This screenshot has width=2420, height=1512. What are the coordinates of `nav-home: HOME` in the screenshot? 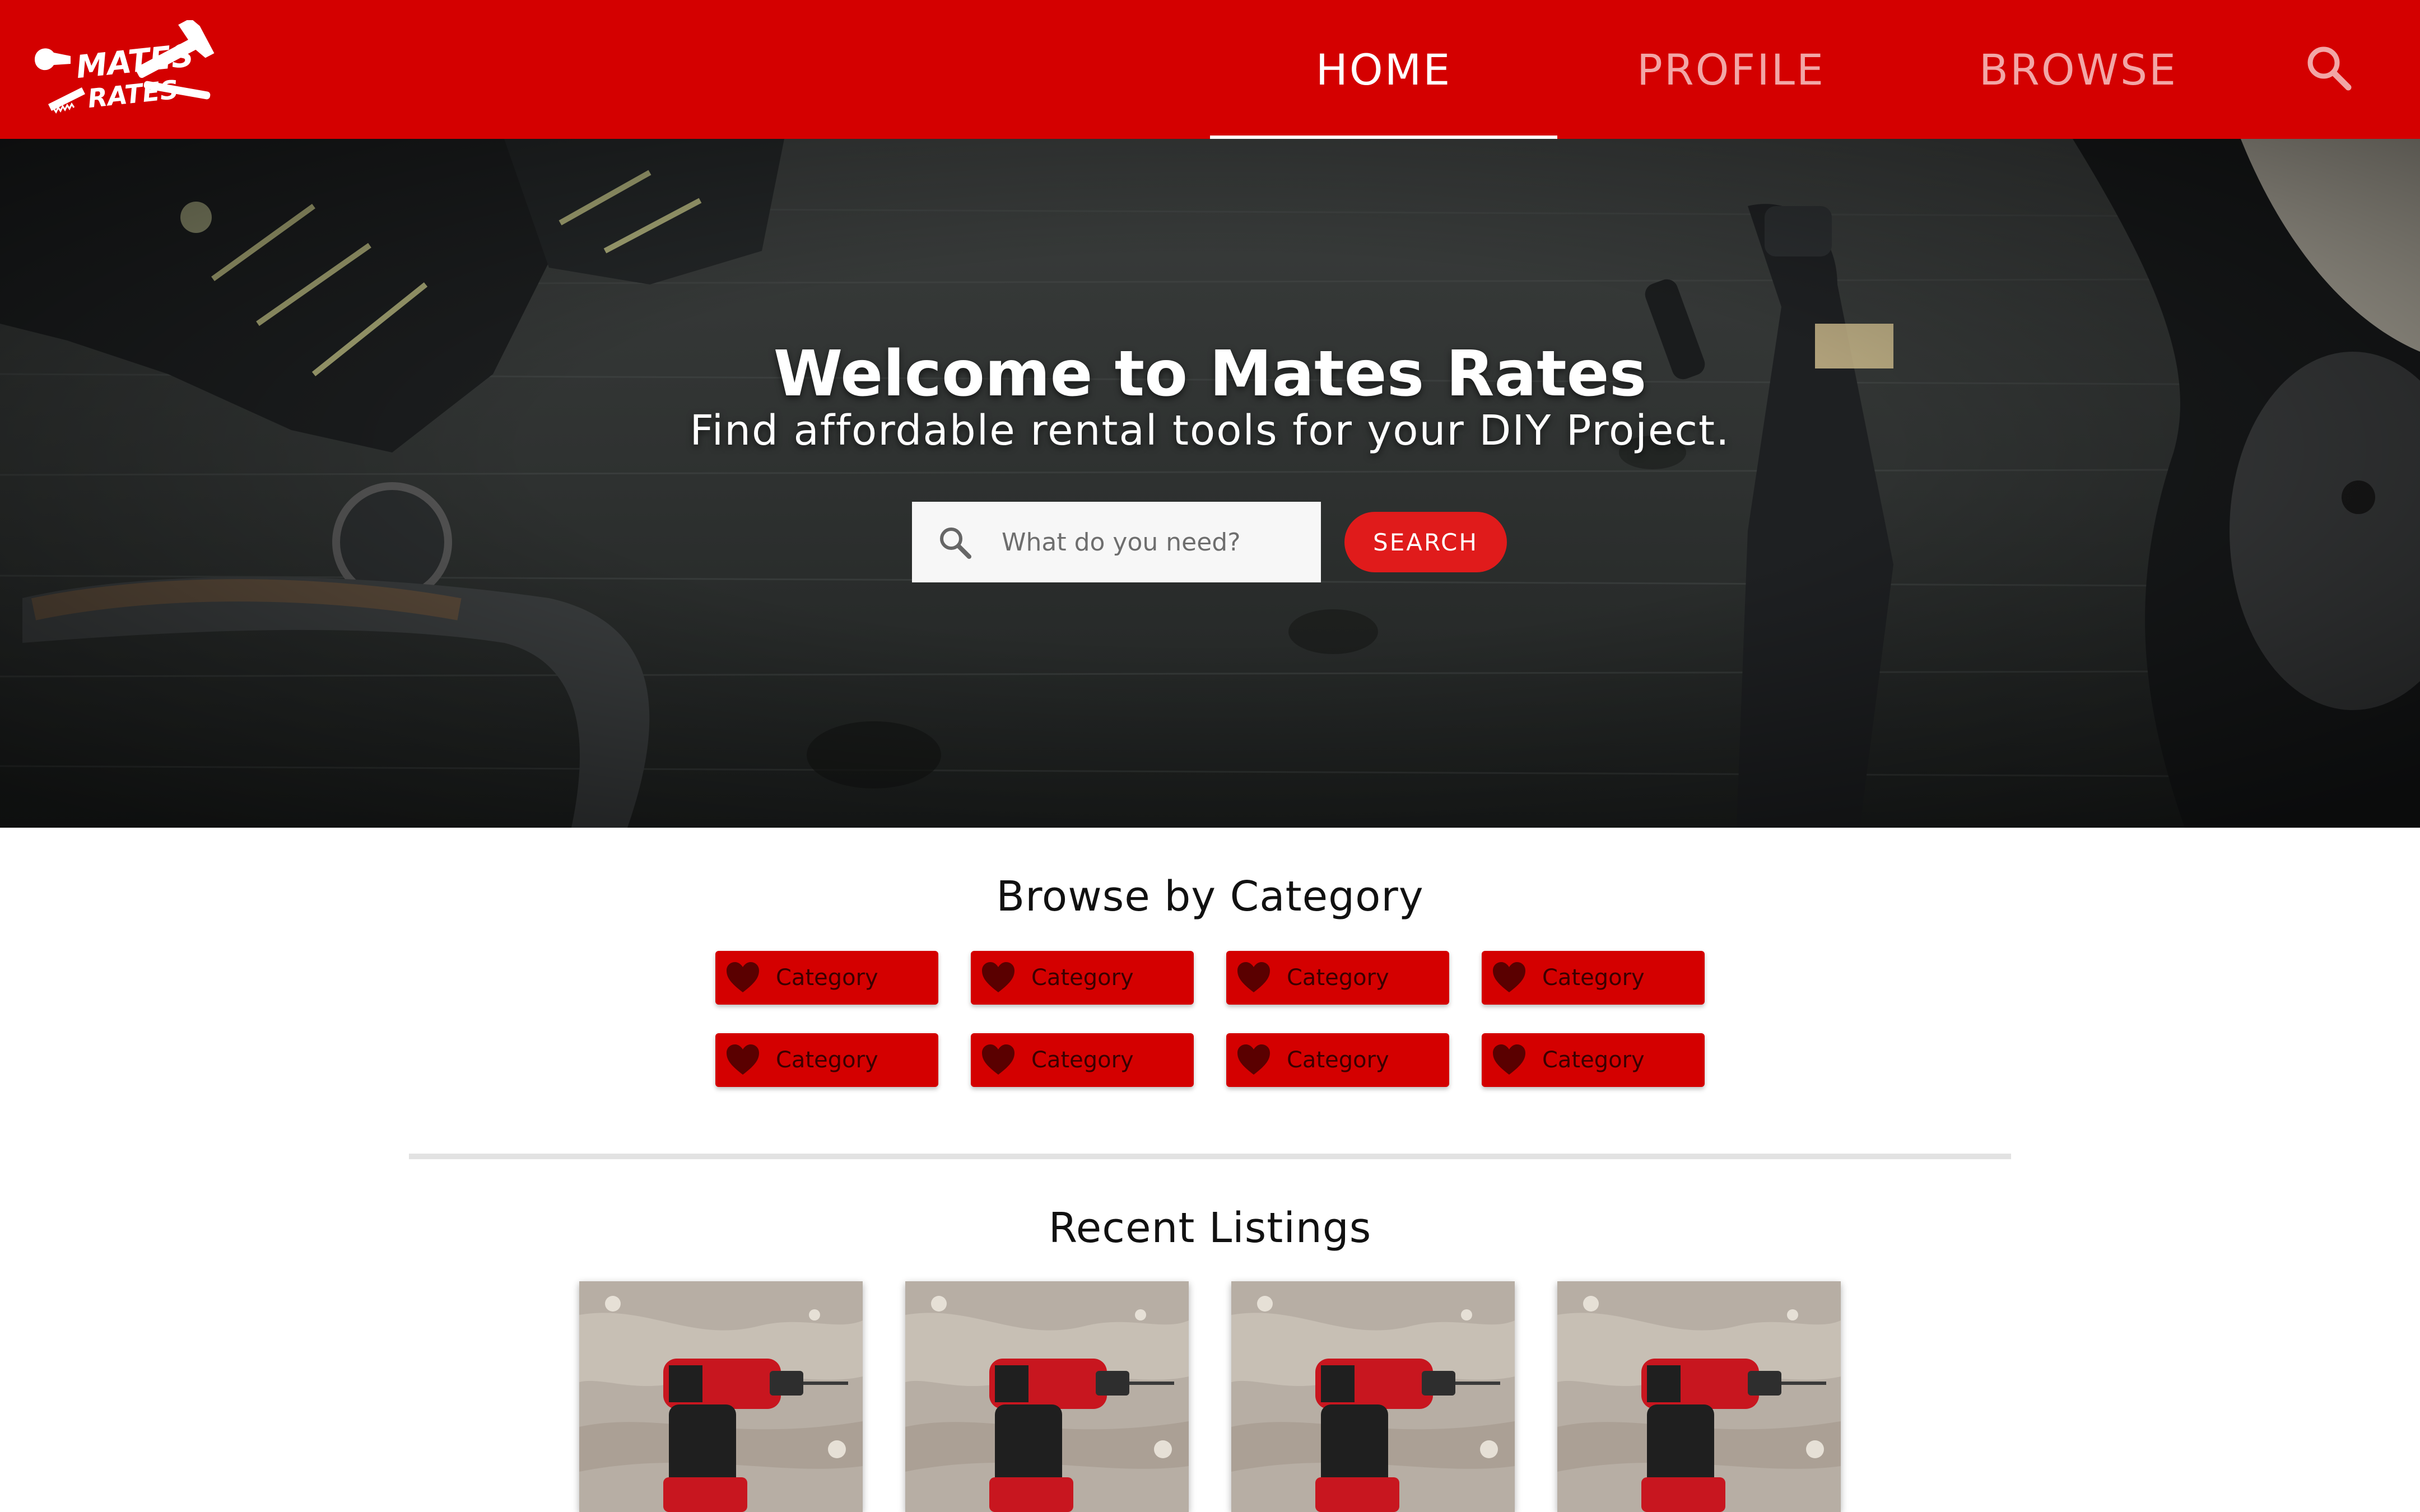 It's located at (1384, 70).